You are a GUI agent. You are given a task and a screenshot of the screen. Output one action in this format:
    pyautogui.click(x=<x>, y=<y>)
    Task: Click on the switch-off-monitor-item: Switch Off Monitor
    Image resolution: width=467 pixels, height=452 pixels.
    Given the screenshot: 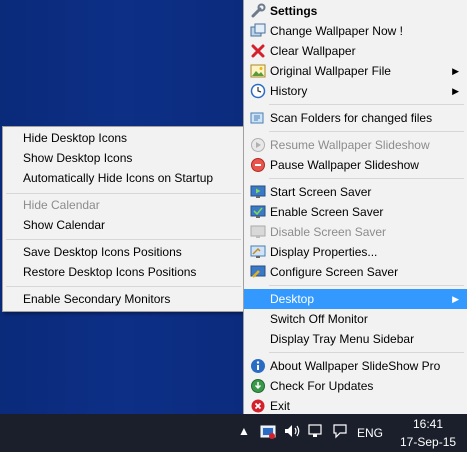 What is the action you would take?
    pyautogui.click(x=355, y=319)
    